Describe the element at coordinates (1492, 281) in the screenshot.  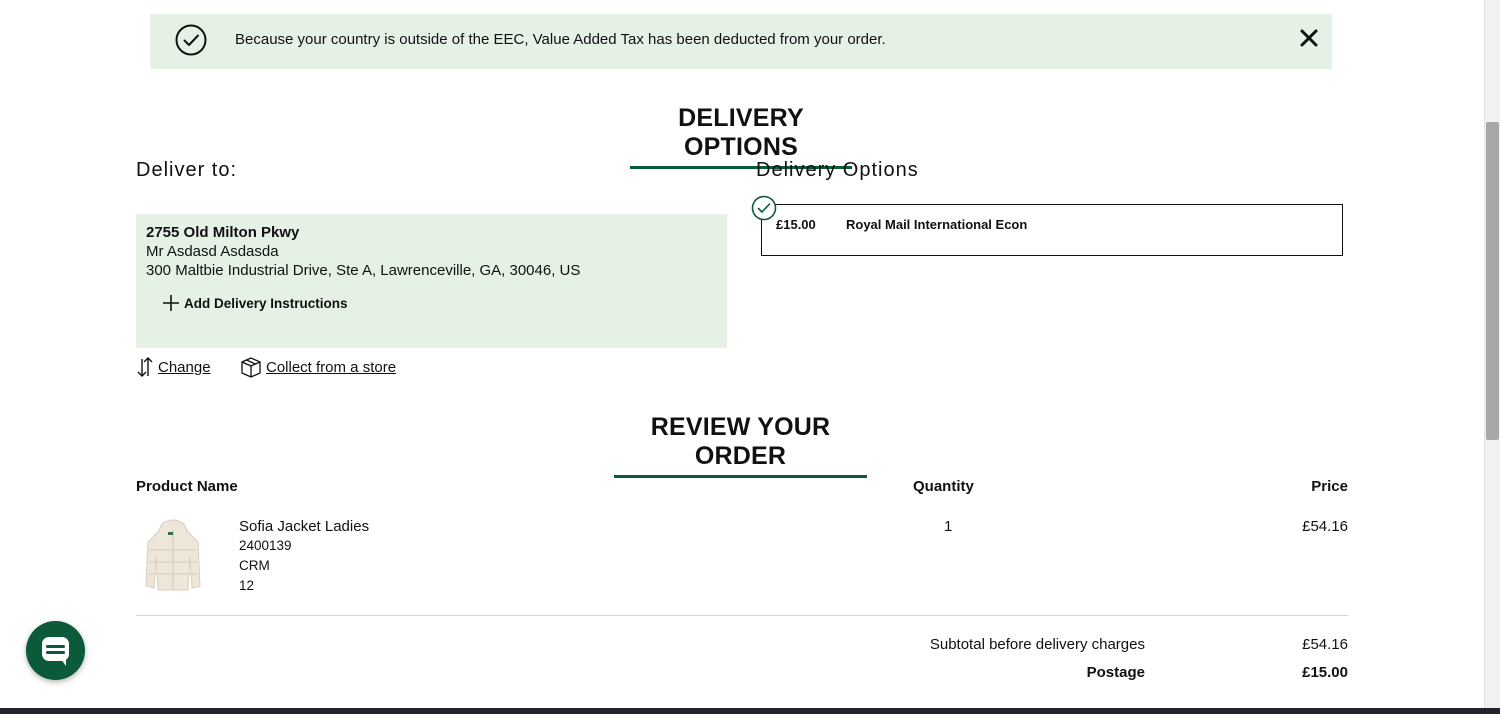
I see `scrollbar-thumb` at that location.